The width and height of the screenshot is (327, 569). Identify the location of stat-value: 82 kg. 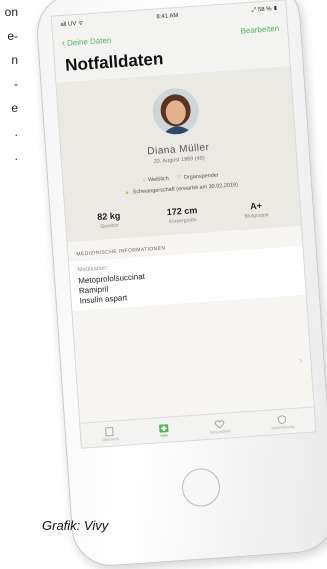
(108, 216).